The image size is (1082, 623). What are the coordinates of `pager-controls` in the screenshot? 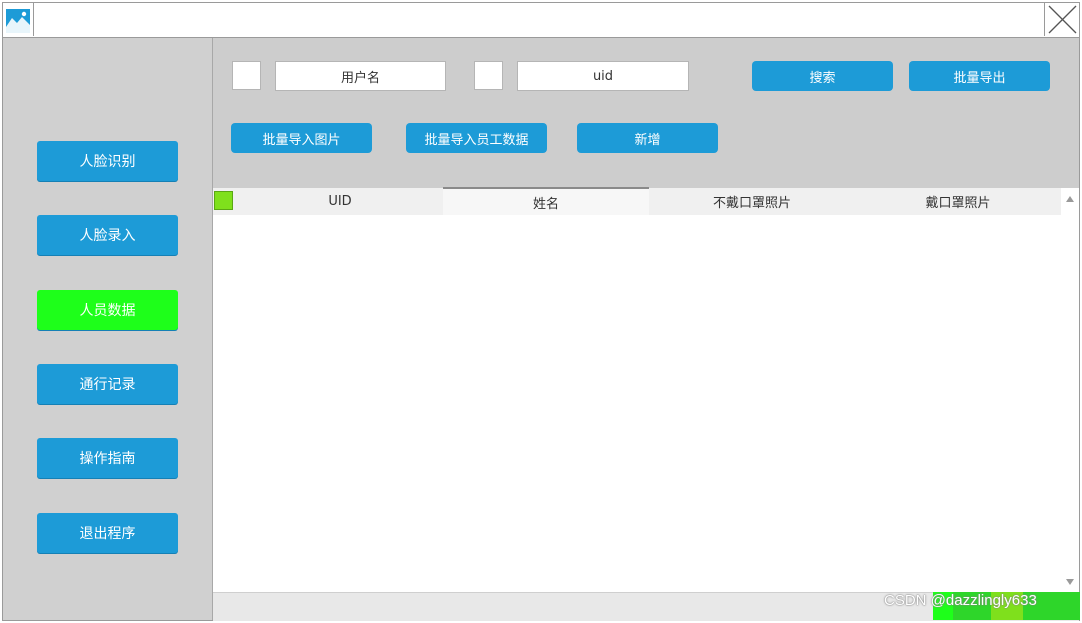 It's located at (1006, 606).